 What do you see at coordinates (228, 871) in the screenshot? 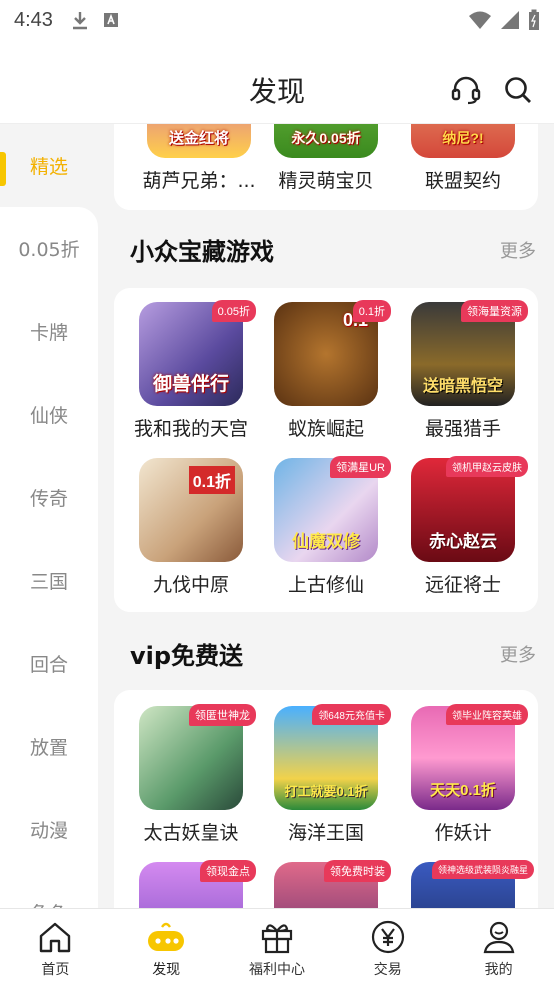
I see `promo-badge: 领现金点` at bounding box center [228, 871].